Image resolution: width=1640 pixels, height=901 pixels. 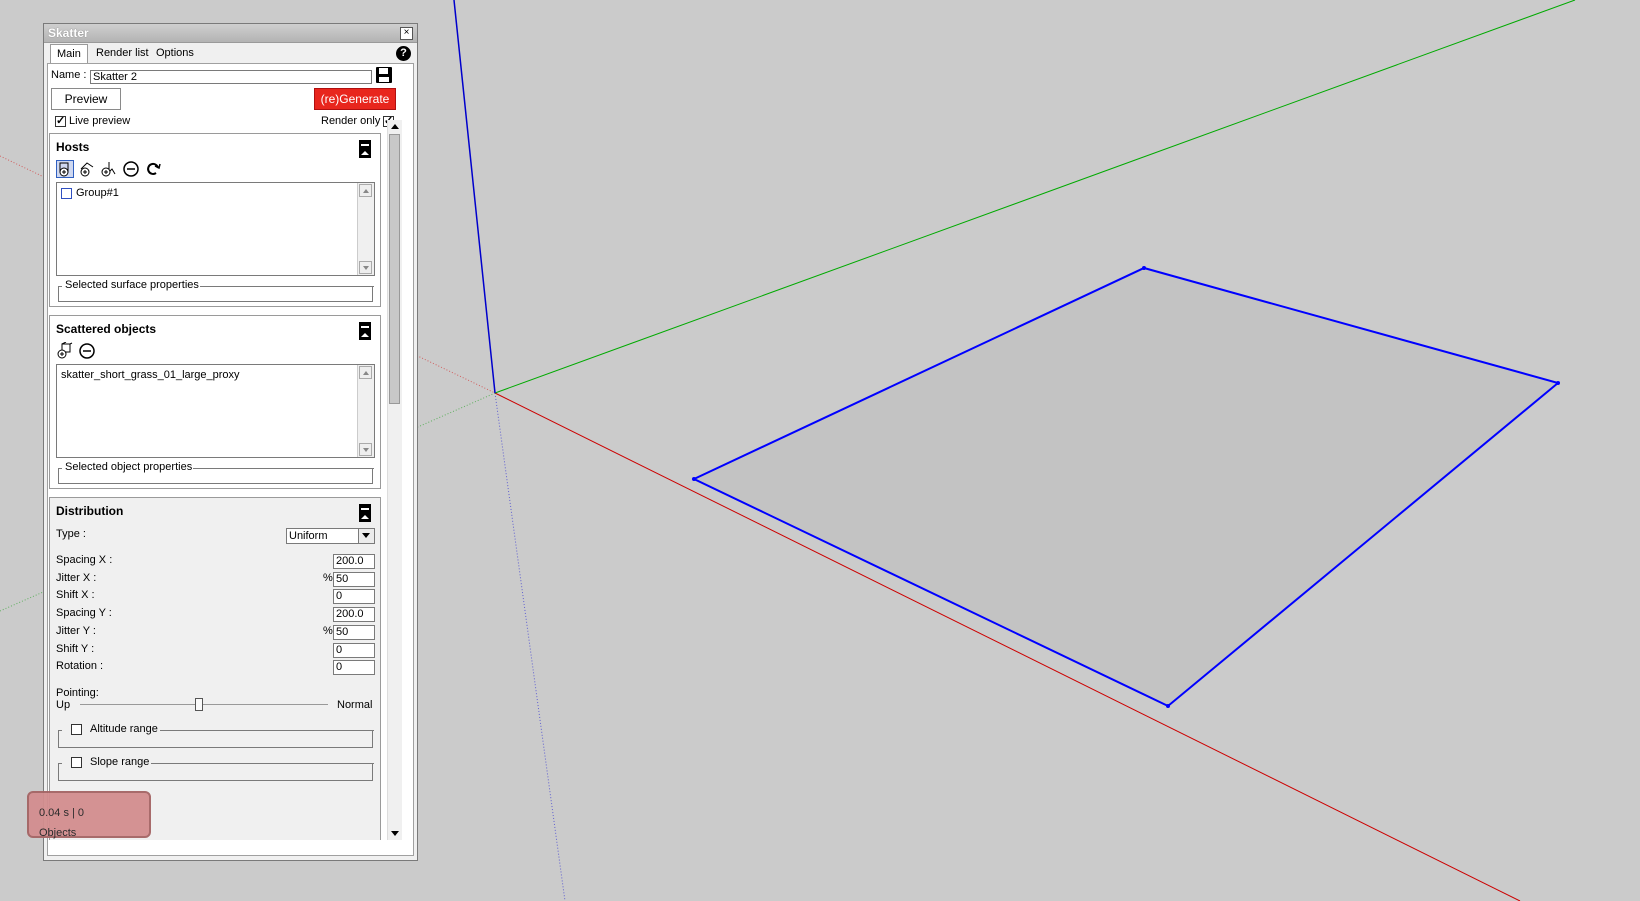 What do you see at coordinates (77, 693) in the screenshot?
I see `pointing-label: Pointing:` at bounding box center [77, 693].